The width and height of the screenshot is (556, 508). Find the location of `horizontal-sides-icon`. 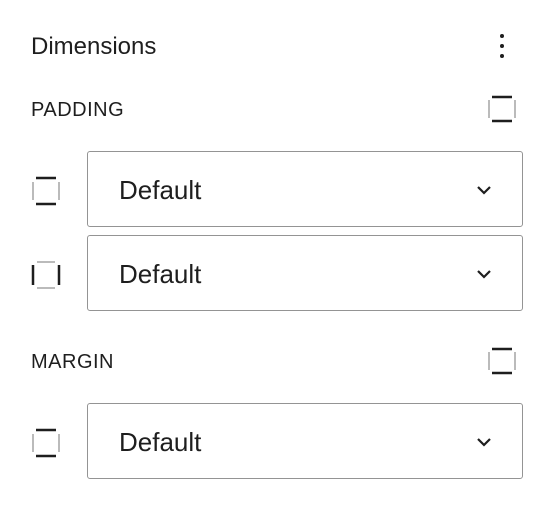

horizontal-sides-icon is located at coordinates (46, 275).